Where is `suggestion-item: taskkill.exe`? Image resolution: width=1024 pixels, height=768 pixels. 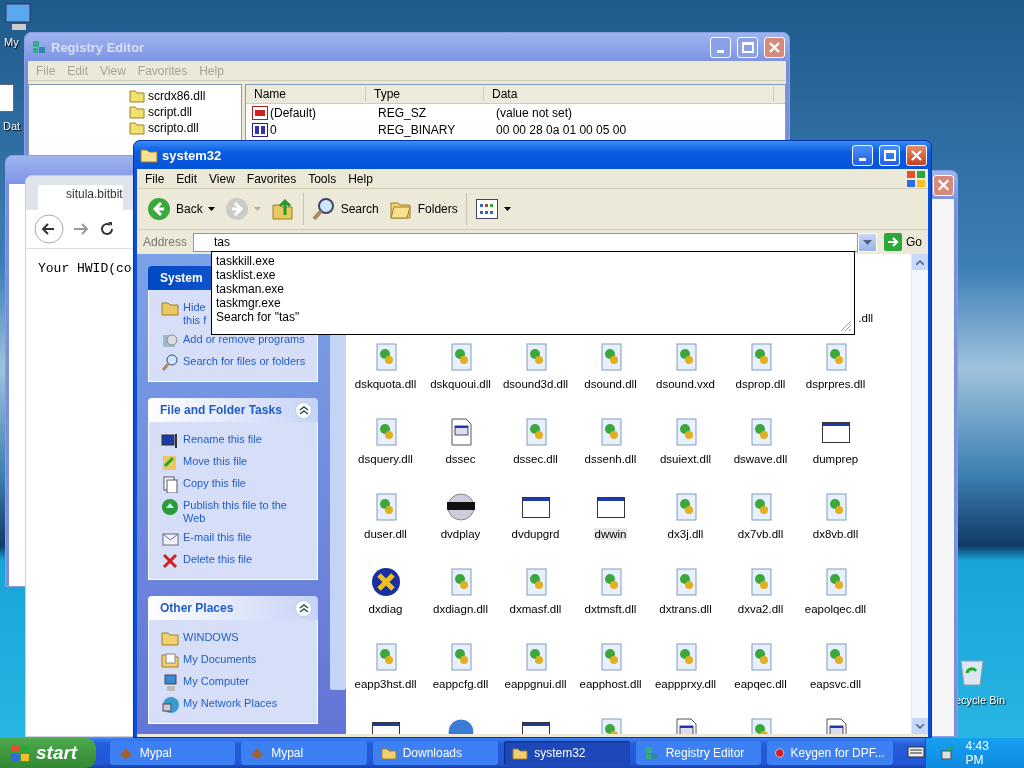
suggestion-item: taskkill.exe is located at coordinates (533, 261).